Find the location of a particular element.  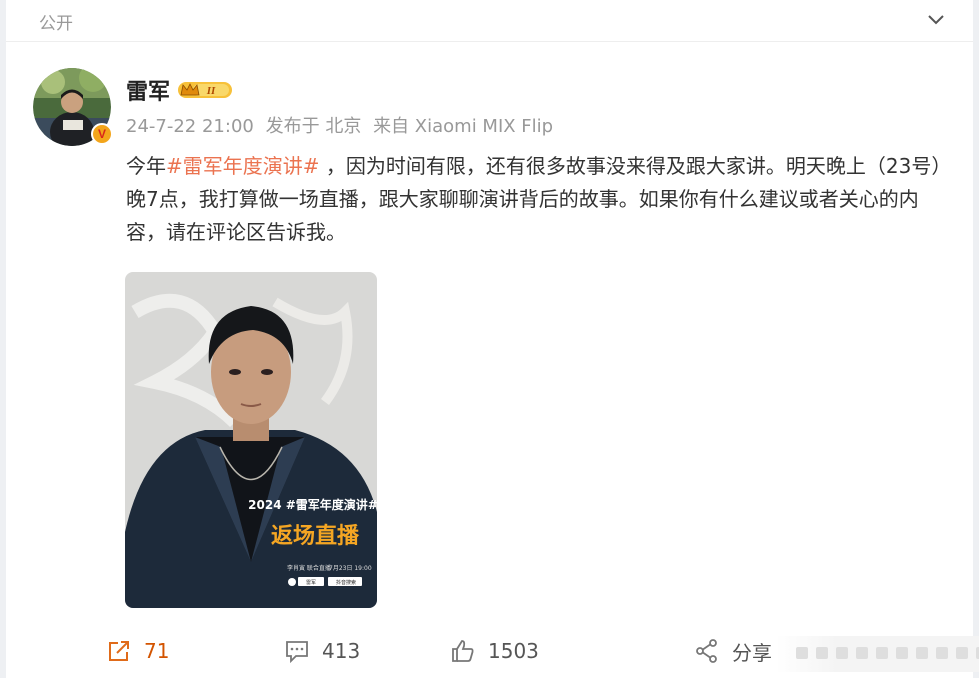

post-device: 来自 Xiaomi MIX Flip is located at coordinates (463, 126).